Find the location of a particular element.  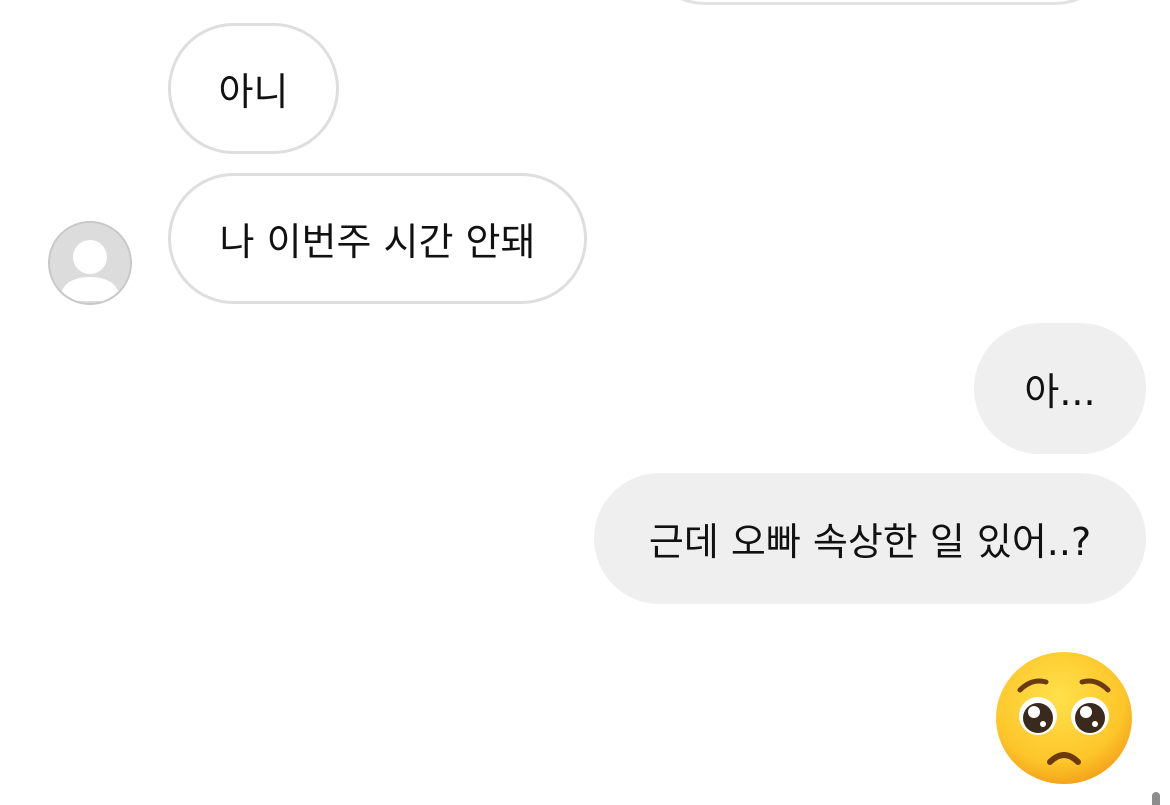

message-text: 나 이번주 시간 안돼 is located at coordinates (377, 242).